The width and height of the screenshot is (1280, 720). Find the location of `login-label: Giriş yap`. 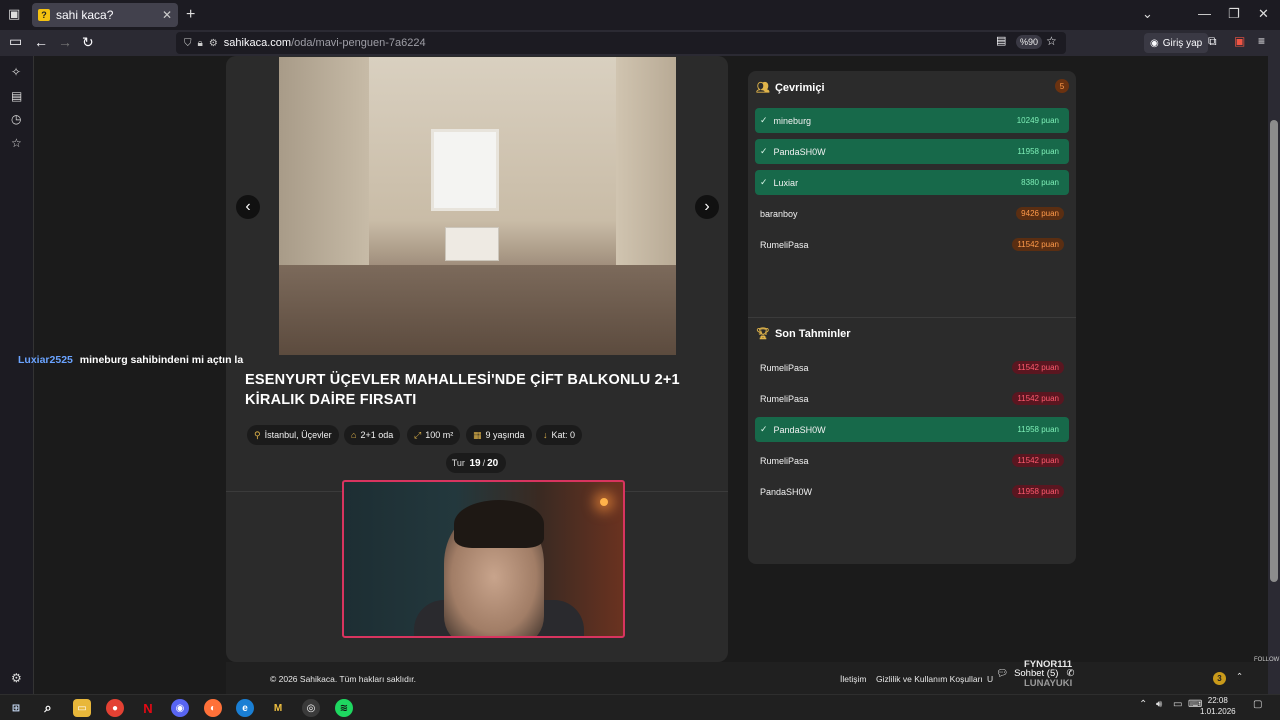

login-label: Giriş yap is located at coordinates (1182, 43).